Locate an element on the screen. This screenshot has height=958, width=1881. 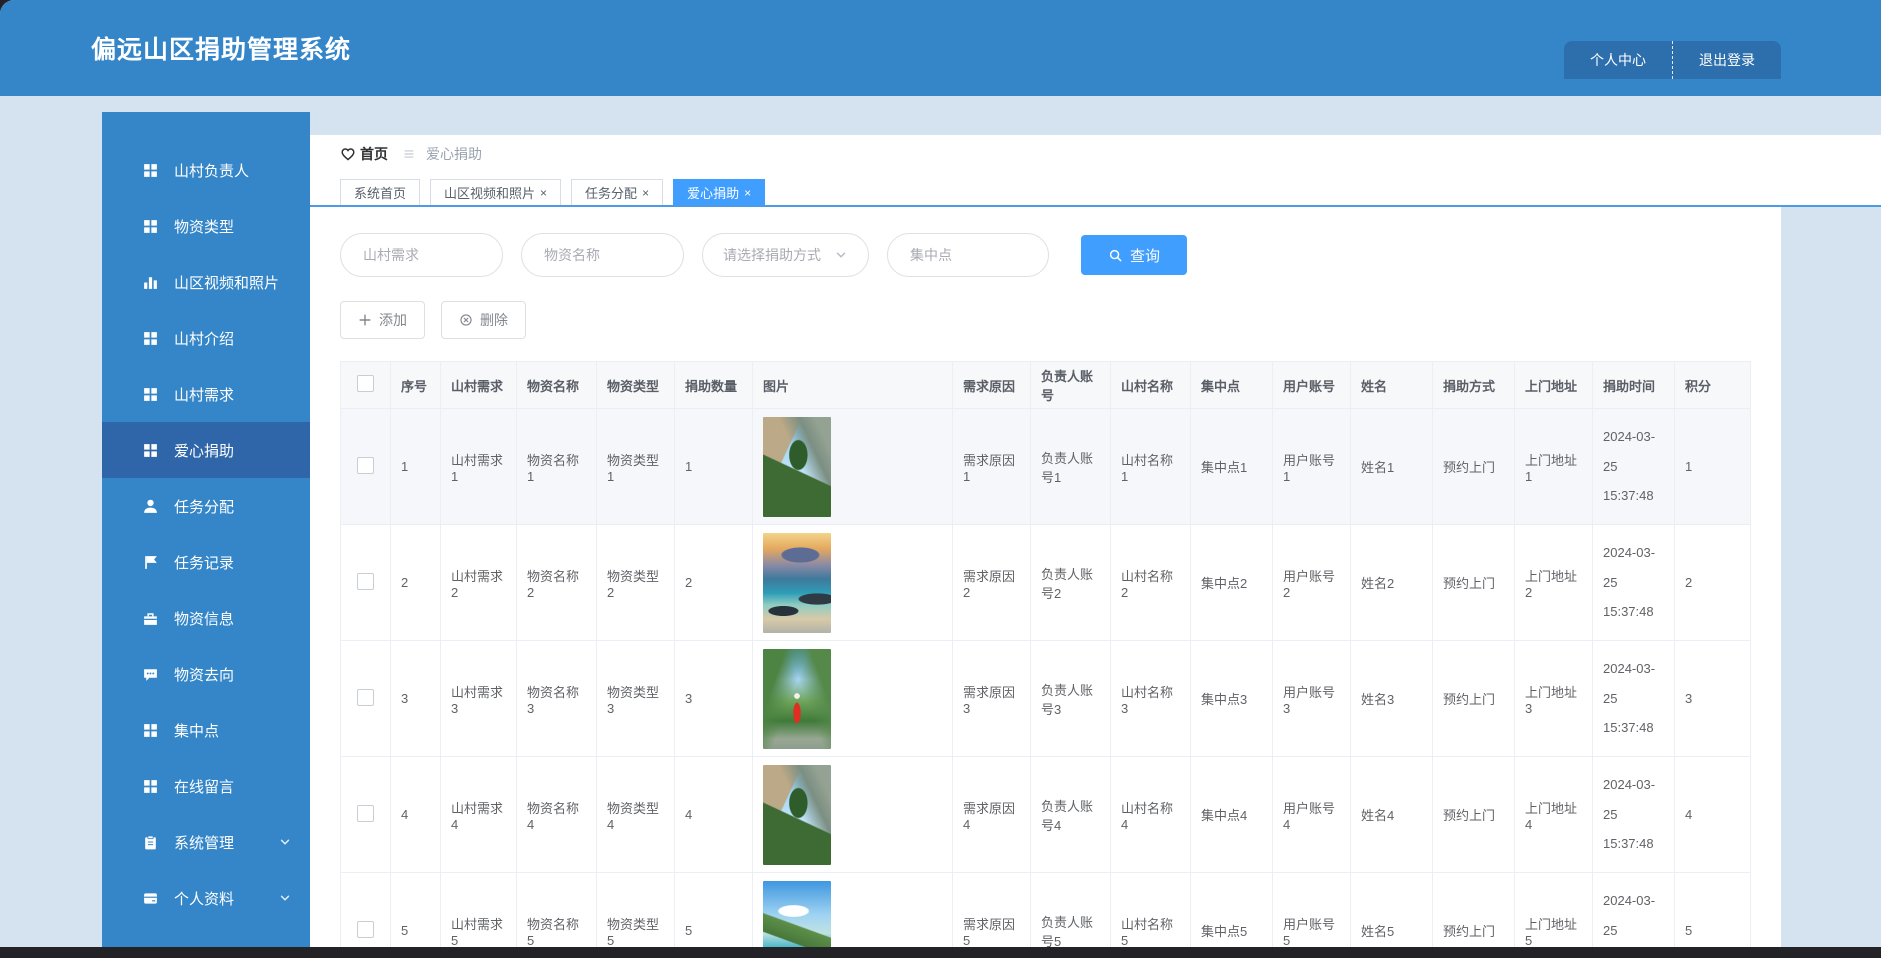
cell-leader_account: 负责人账号5 is located at coordinates (1070, 915).